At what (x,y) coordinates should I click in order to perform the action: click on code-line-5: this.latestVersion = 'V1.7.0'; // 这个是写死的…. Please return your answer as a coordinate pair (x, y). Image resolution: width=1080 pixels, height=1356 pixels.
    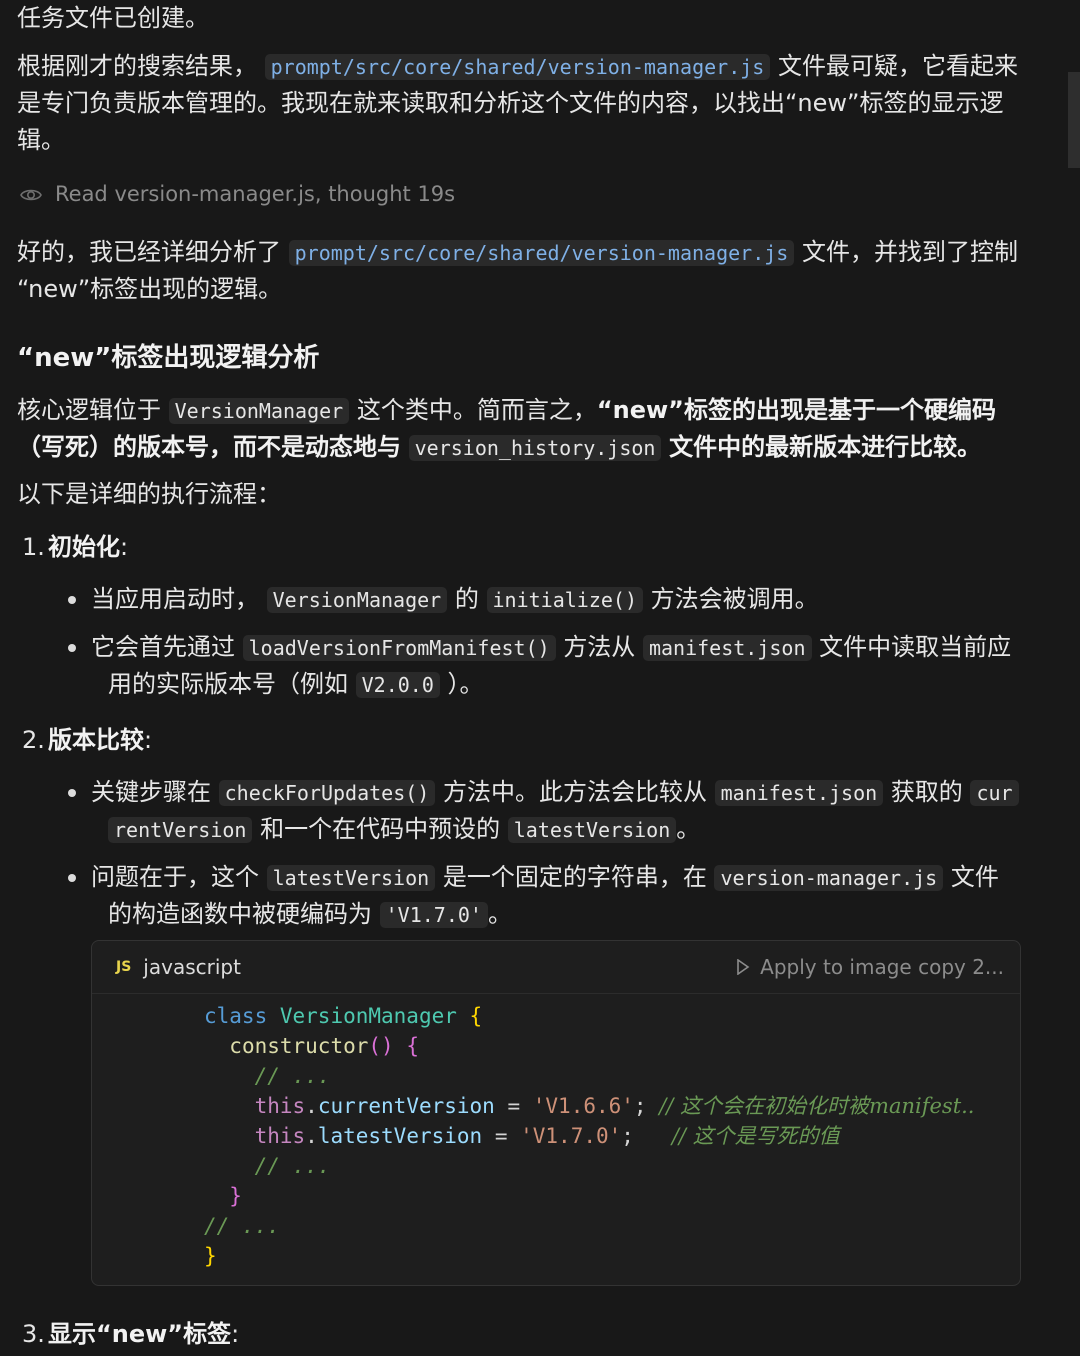
    Looking at the image, I should click on (547, 1136).